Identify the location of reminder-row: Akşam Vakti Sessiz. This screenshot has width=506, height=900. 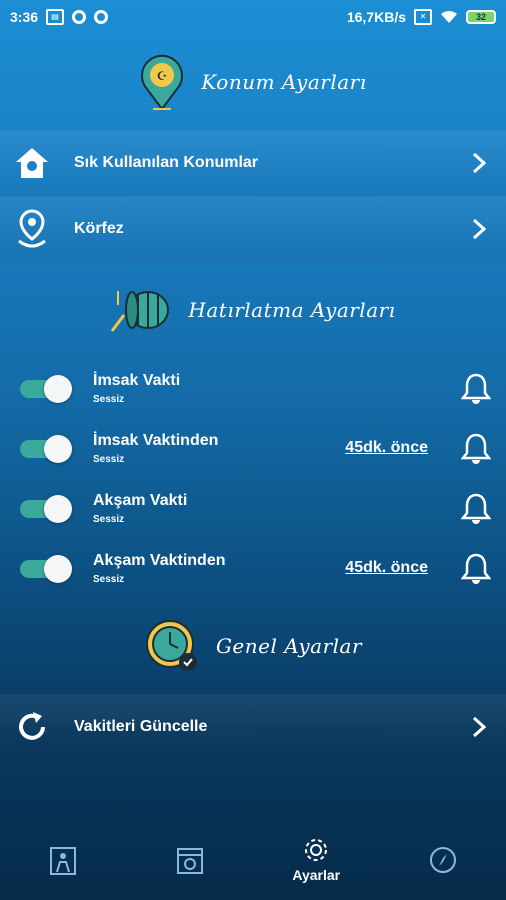
(253, 508).